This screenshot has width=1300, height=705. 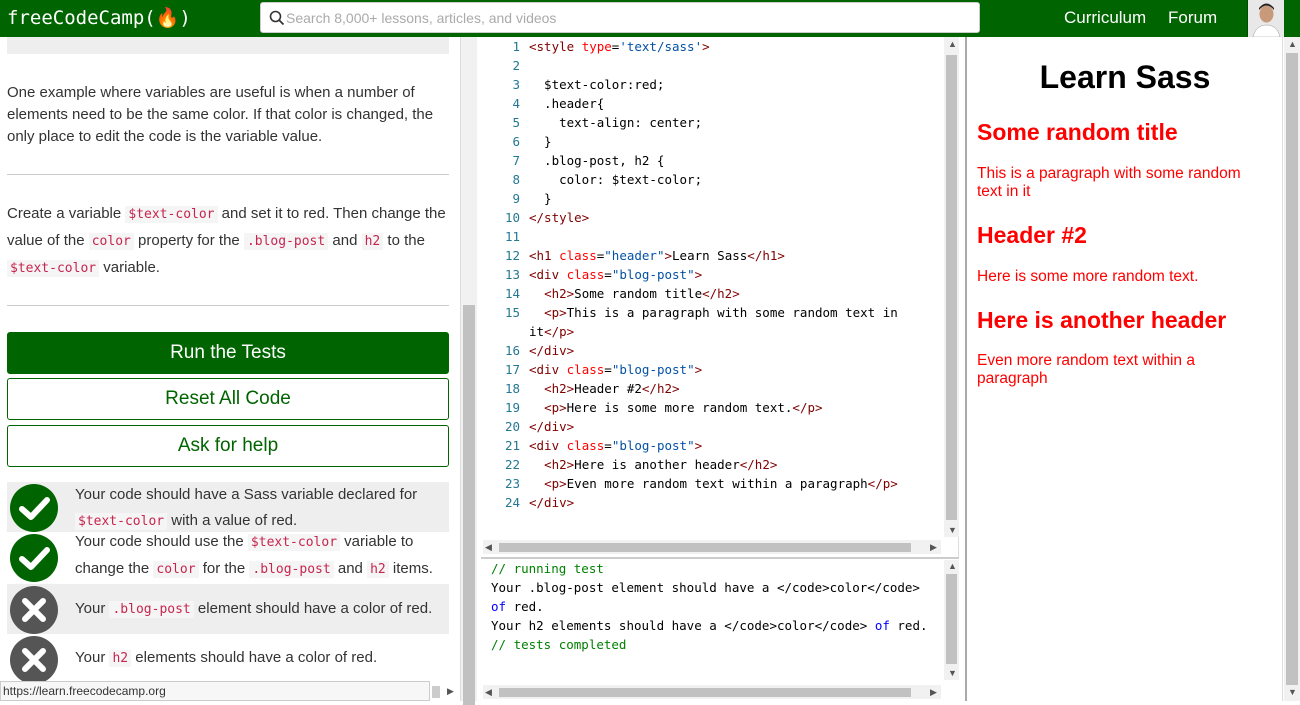 What do you see at coordinates (516, 198) in the screenshot?
I see `line-number: 9` at bounding box center [516, 198].